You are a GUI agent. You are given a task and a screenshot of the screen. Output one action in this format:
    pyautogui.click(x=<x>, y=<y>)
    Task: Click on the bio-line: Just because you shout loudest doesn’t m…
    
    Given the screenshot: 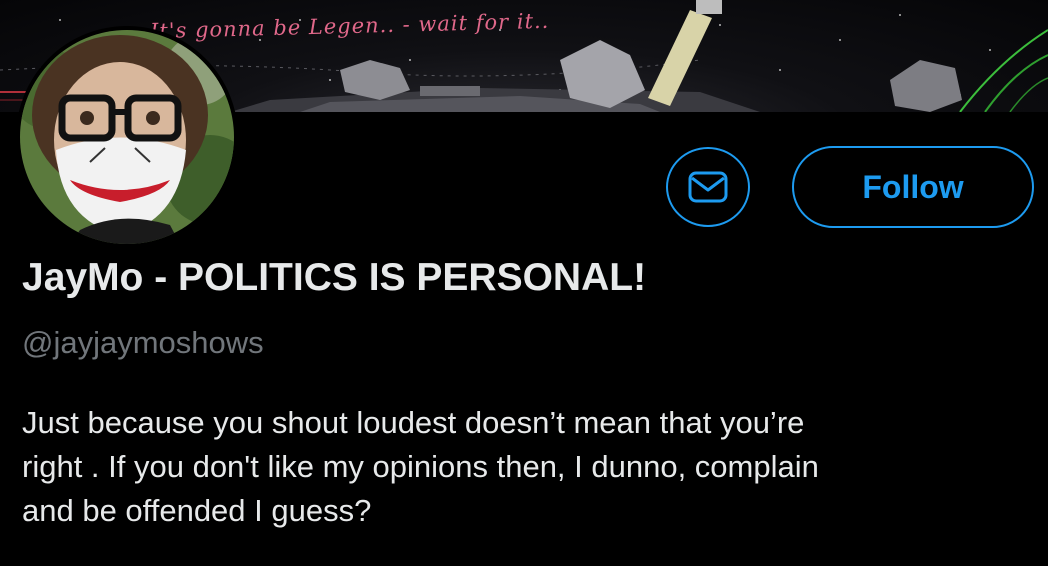 What is the action you would take?
    pyautogui.click(x=413, y=422)
    